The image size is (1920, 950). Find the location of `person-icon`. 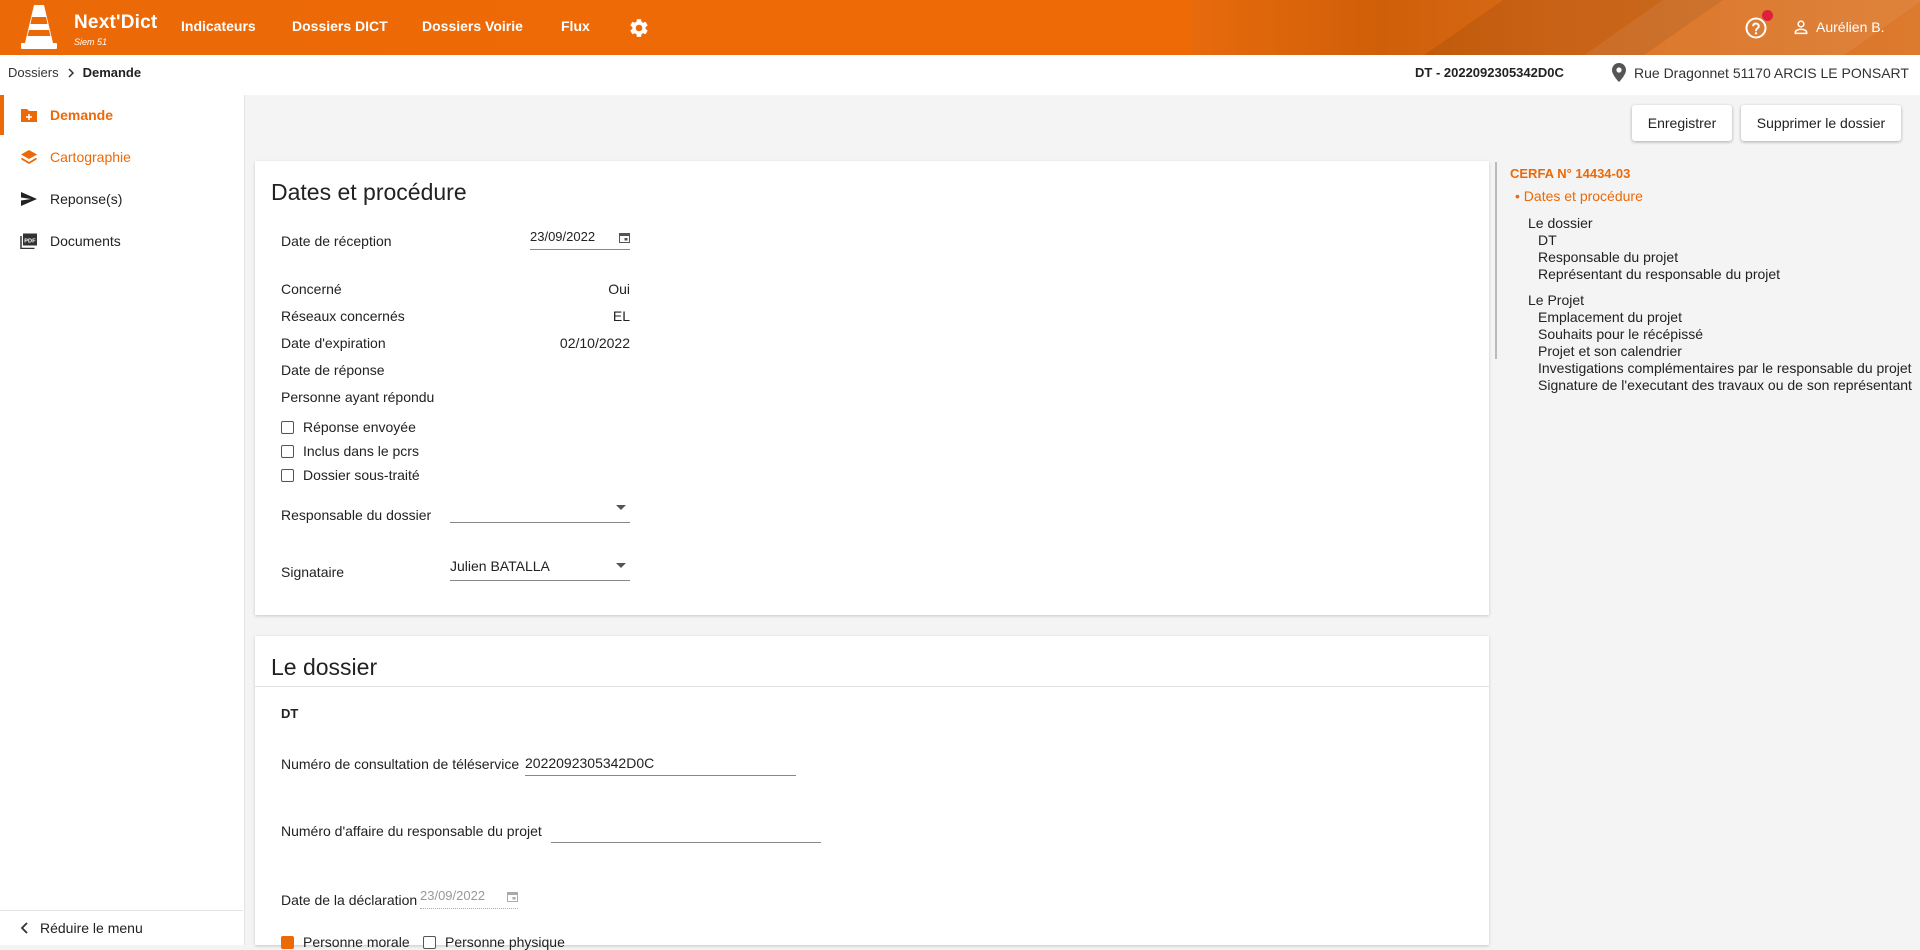

person-icon is located at coordinates (1801, 27).